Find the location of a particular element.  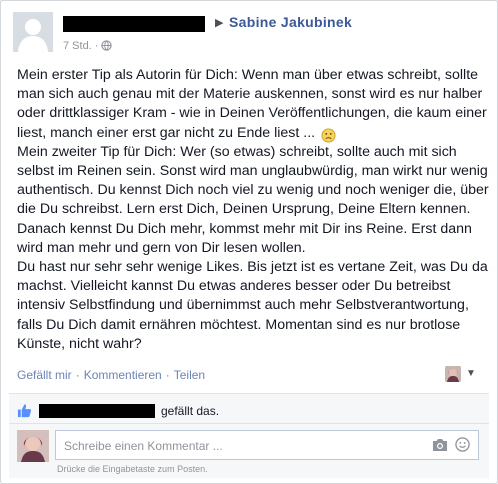

frown-emoticon-icon is located at coordinates (328, 138).